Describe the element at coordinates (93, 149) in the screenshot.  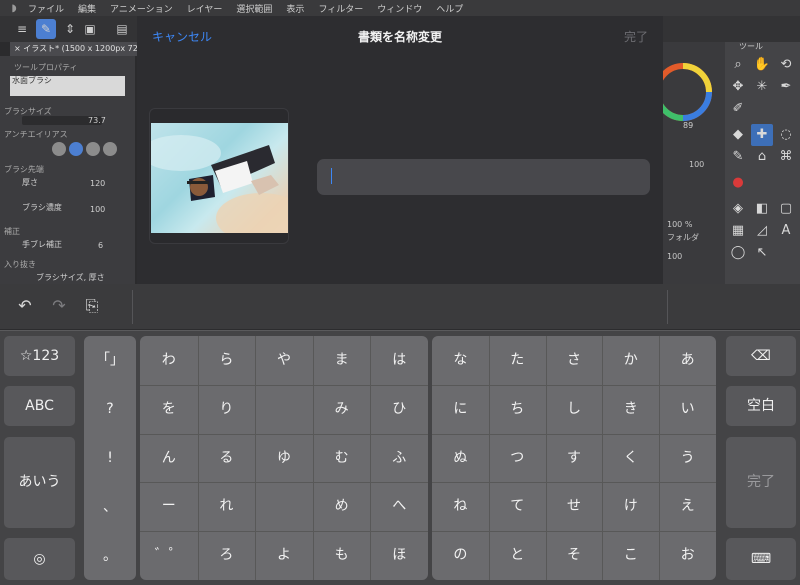
I see `antialias-mid-option` at that location.